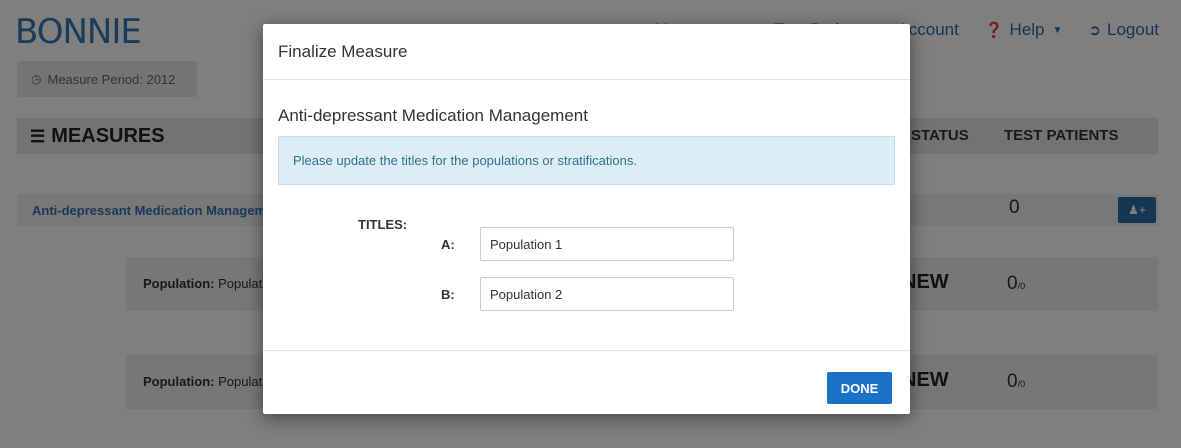 Image resolution: width=1181 pixels, height=448 pixels. What do you see at coordinates (859, 388) in the screenshot?
I see `done-button: DONE` at bounding box center [859, 388].